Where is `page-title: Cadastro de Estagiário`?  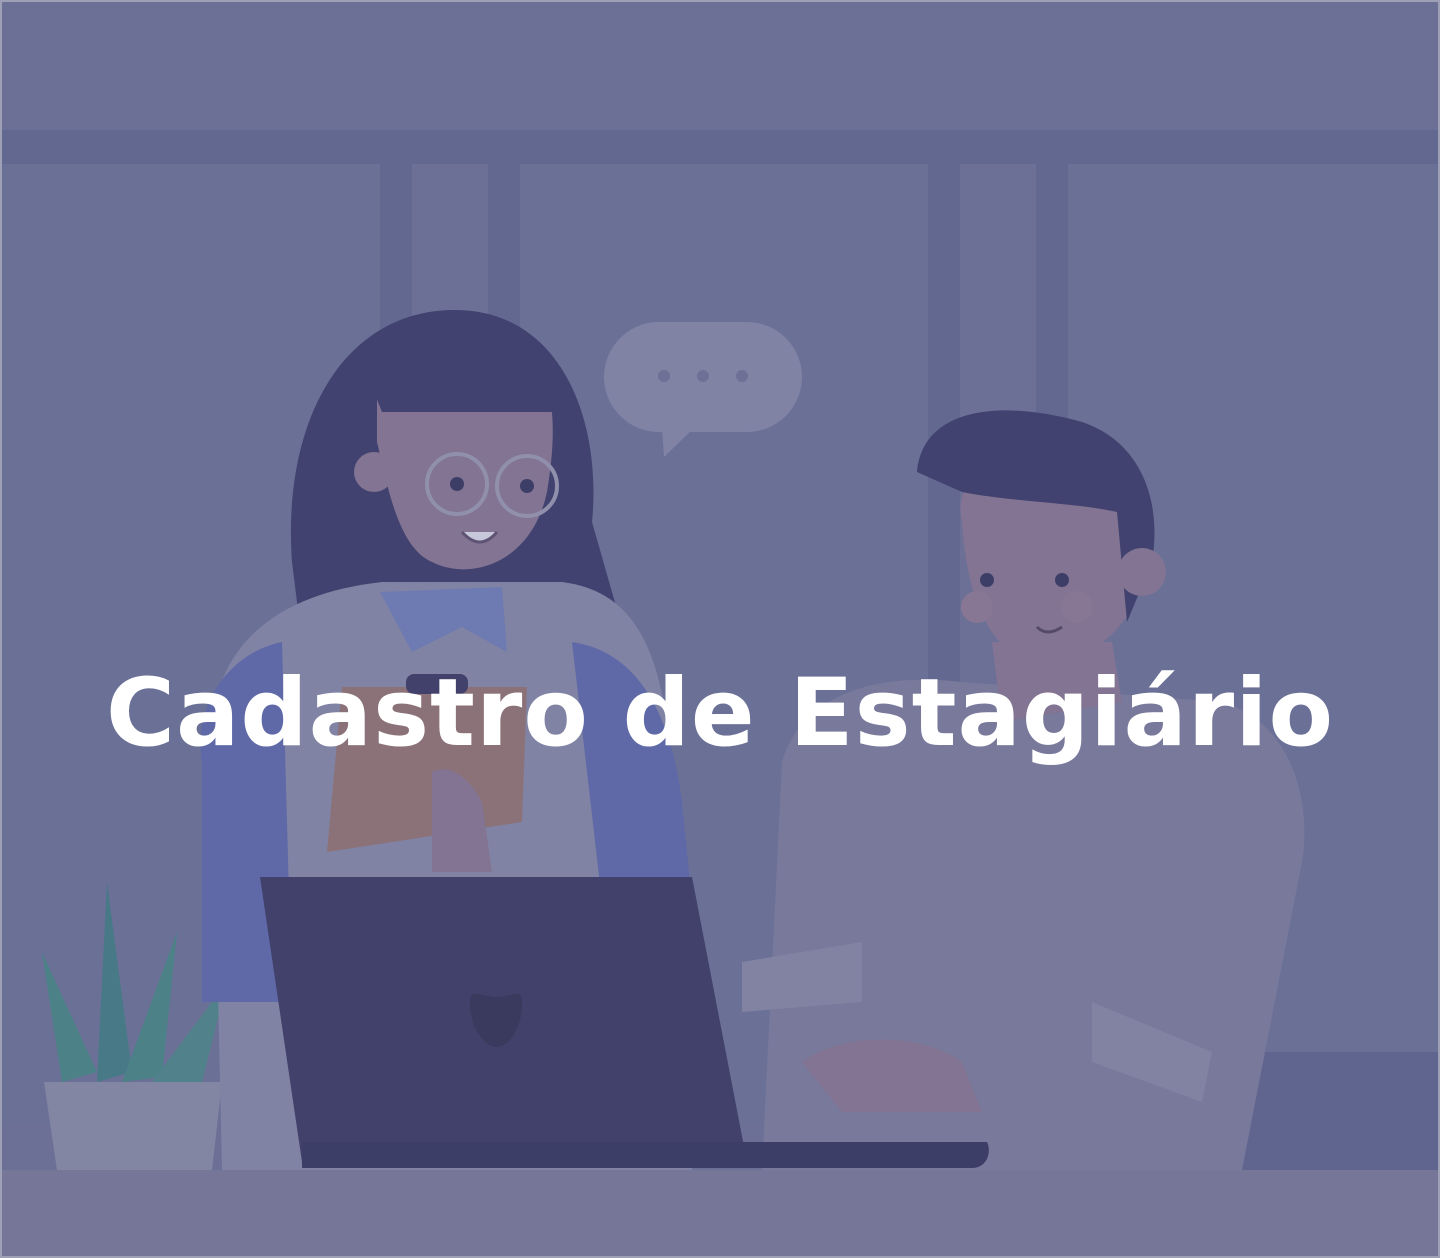 page-title: Cadastro de Estagiário is located at coordinates (720, 713).